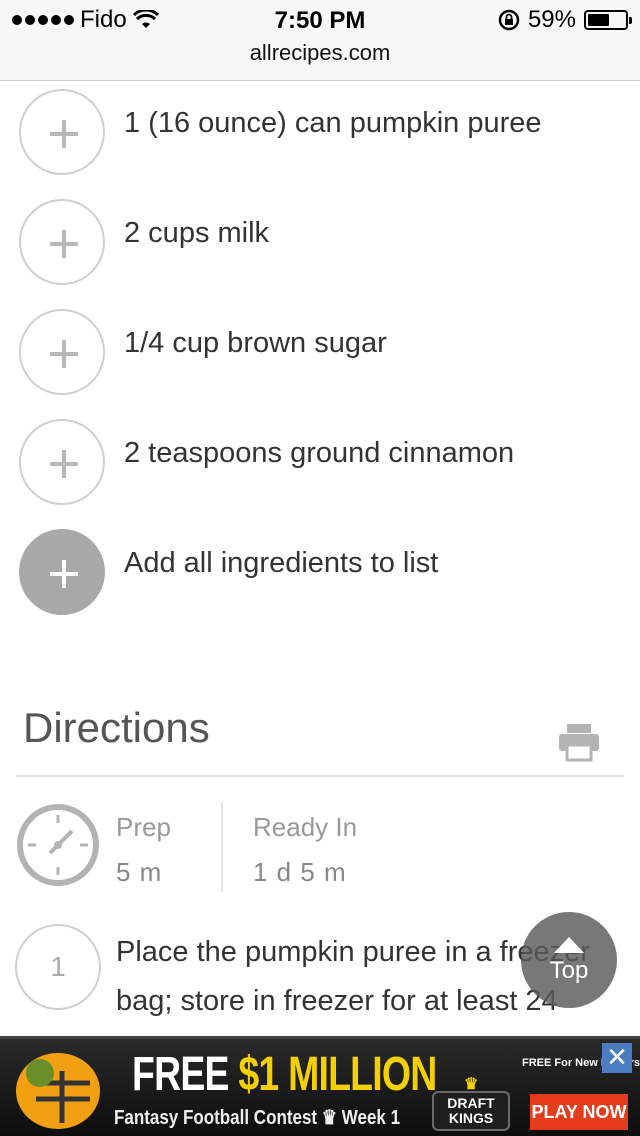 The height and width of the screenshot is (1136, 640). I want to click on ingredient-item: 2 teaspoons ground cinnamon, so click(320, 463).